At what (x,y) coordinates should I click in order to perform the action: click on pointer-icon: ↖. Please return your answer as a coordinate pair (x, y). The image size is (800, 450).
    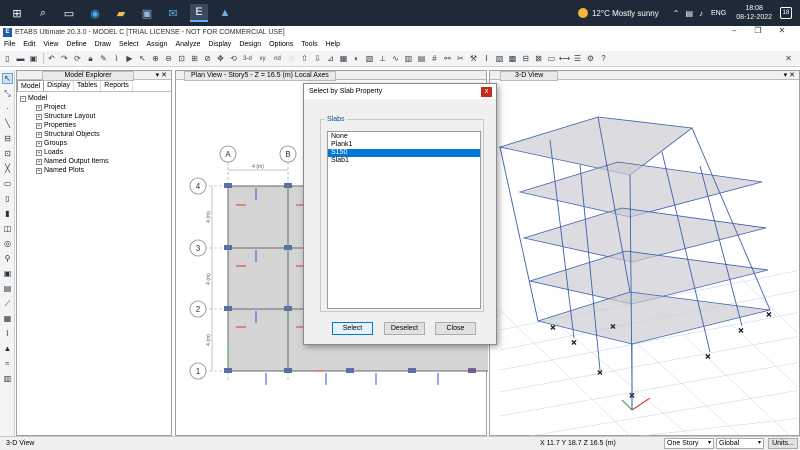
    Looking at the image, I should click on (142, 58).